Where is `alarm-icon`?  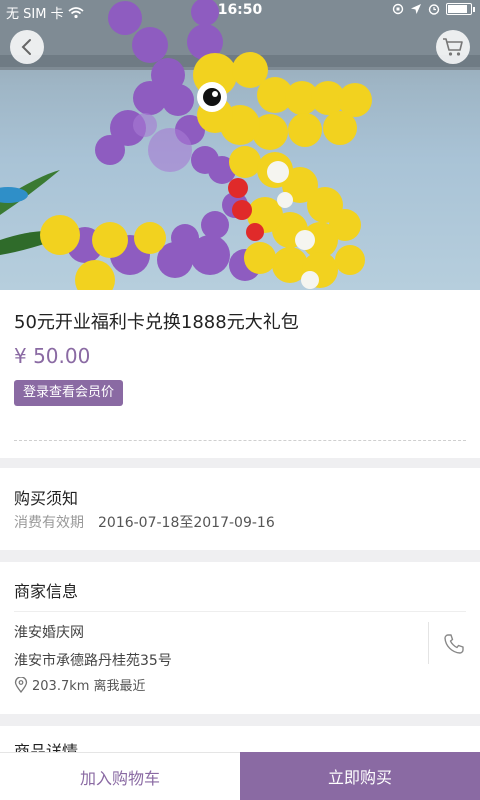
alarm-icon is located at coordinates (434, 9).